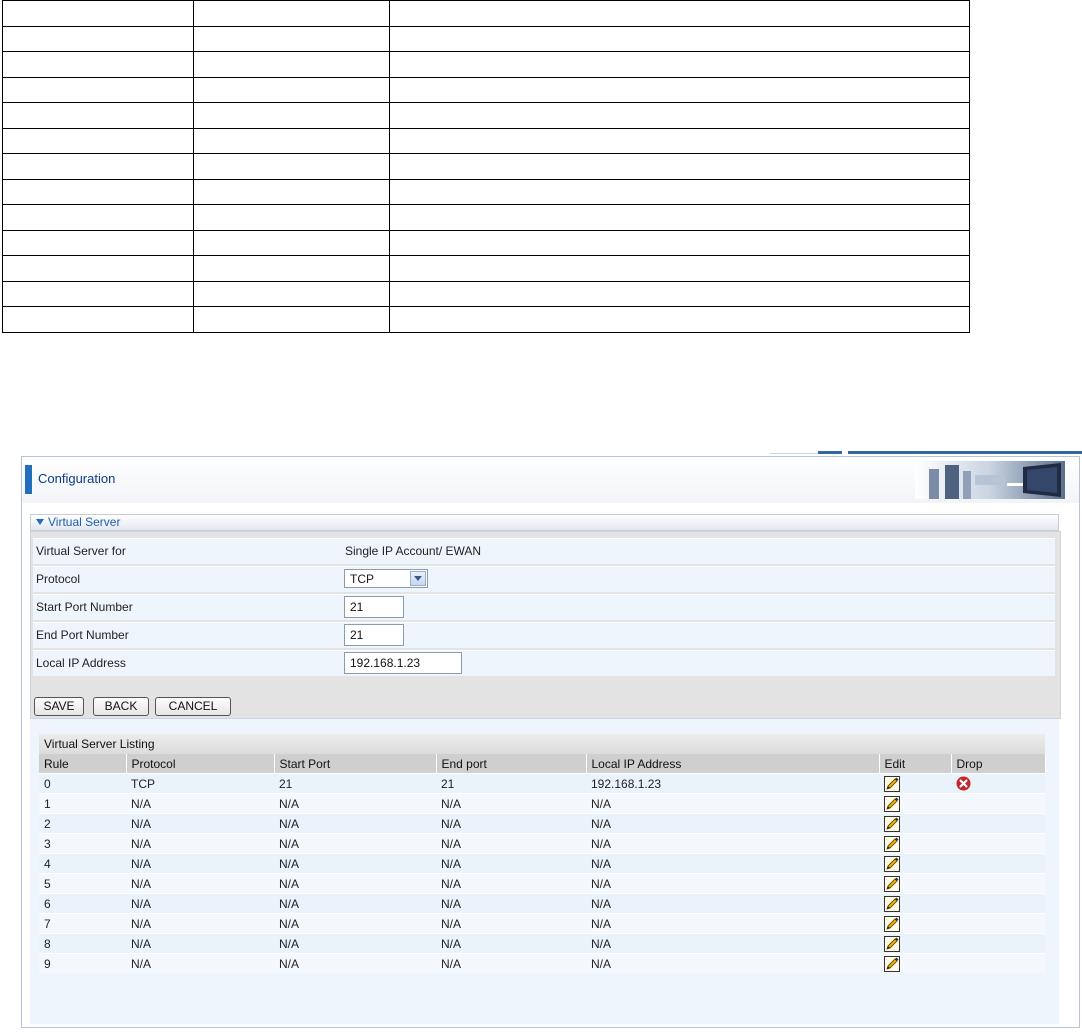 The width and height of the screenshot is (1082, 1032). Describe the element at coordinates (732, 783) in the screenshot. I see `local-ip-cell: 192.168.1.23` at that location.